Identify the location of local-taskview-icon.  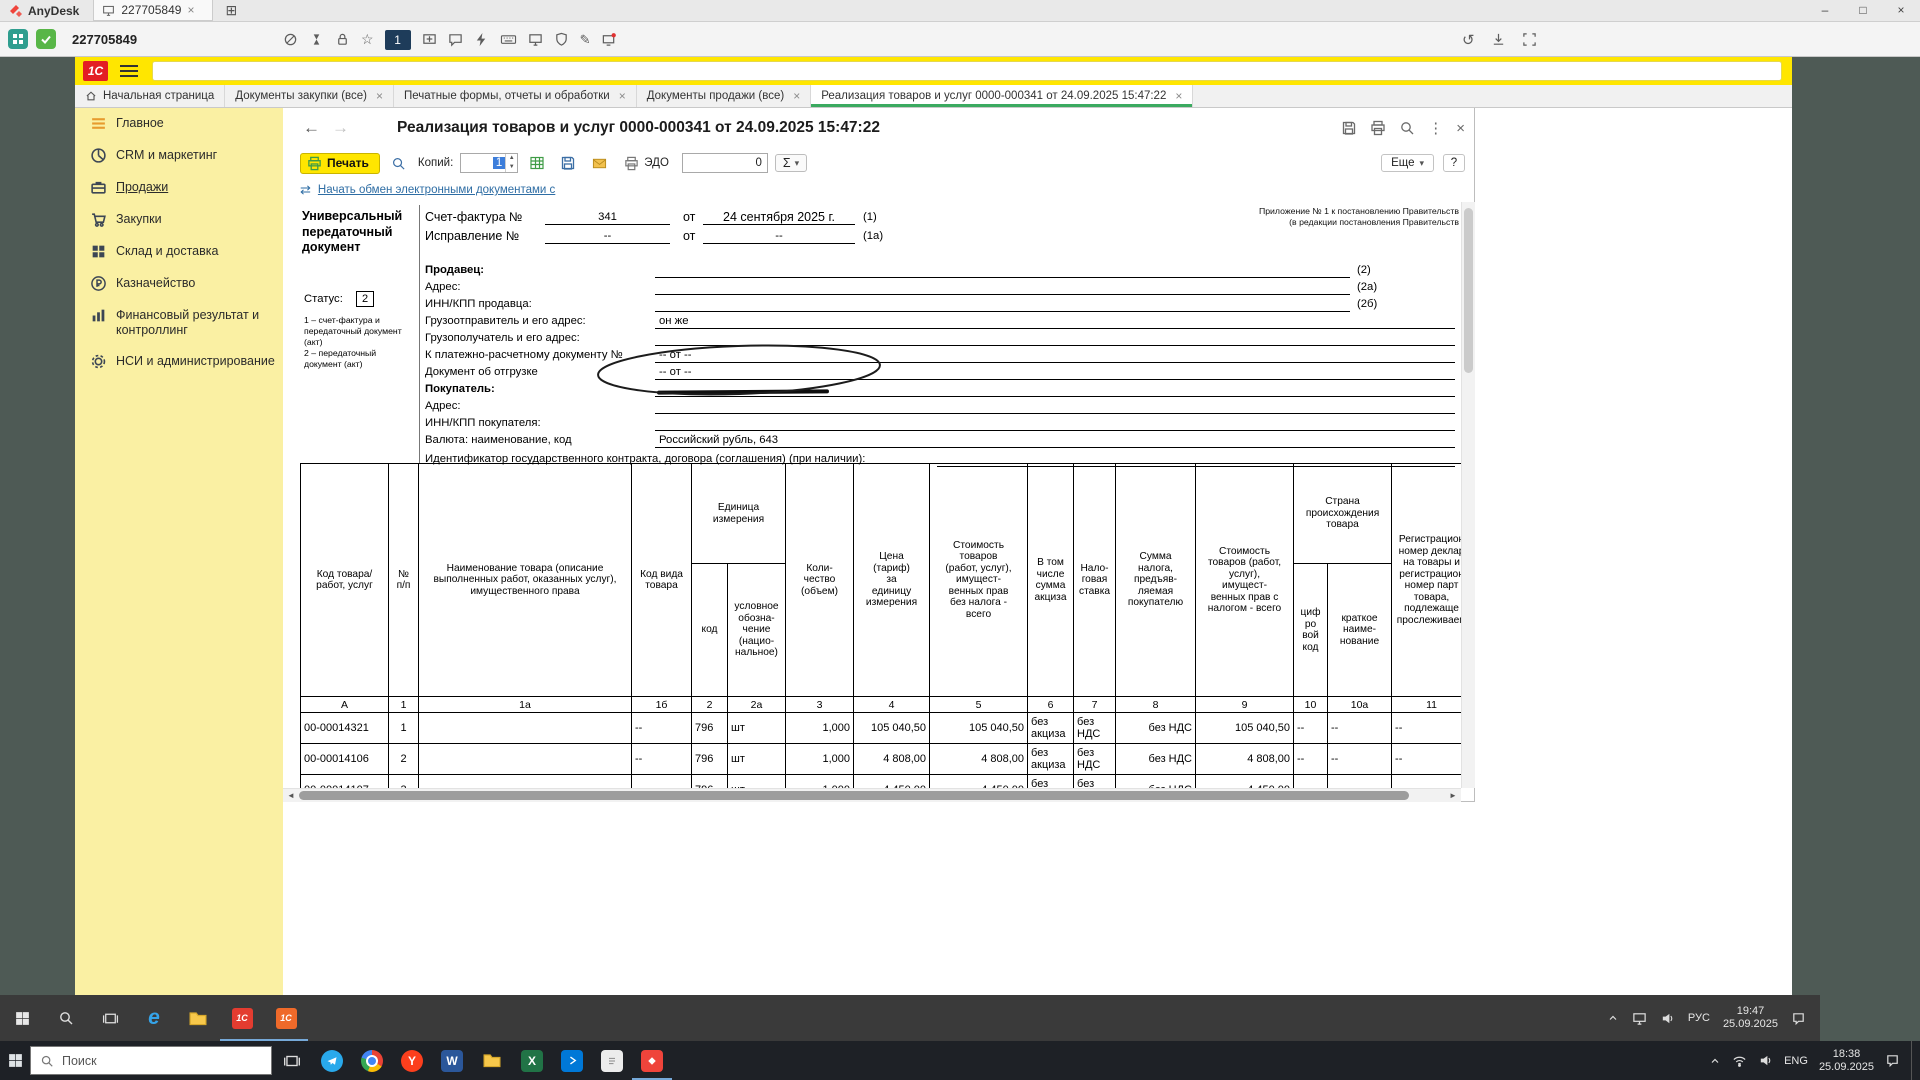
(292, 1060).